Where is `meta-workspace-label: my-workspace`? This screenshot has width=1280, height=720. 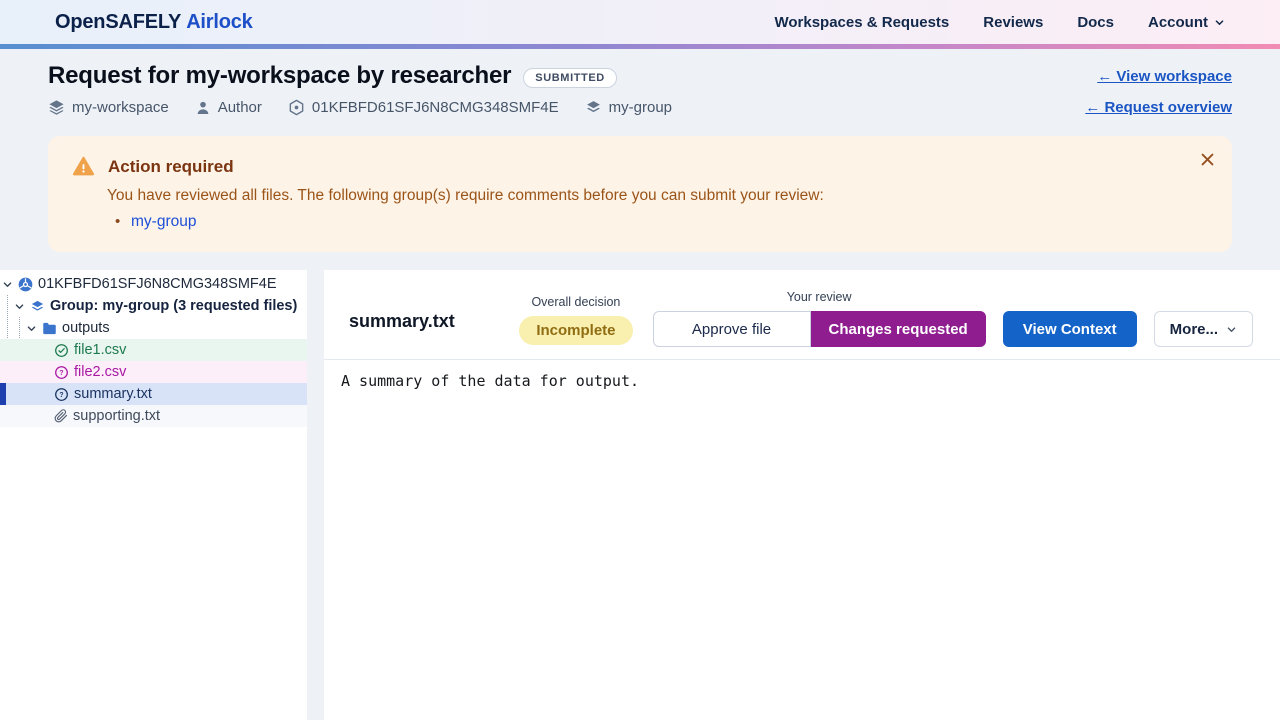 meta-workspace-label: my-workspace is located at coordinates (120, 107).